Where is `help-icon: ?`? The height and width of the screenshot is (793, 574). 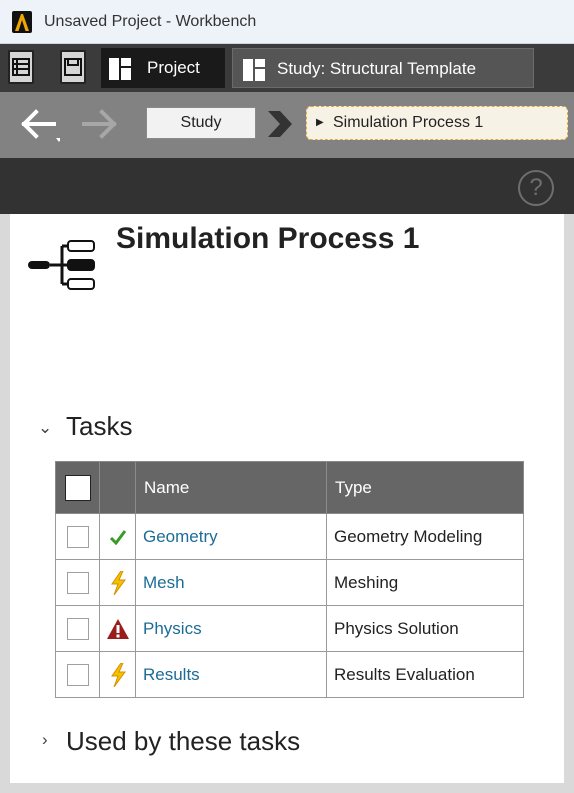
help-icon: ? is located at coordinates (536, 188).